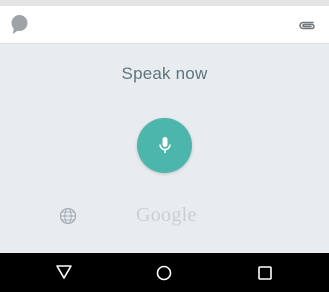  I want to click on microphone-button, so click(164, 145).